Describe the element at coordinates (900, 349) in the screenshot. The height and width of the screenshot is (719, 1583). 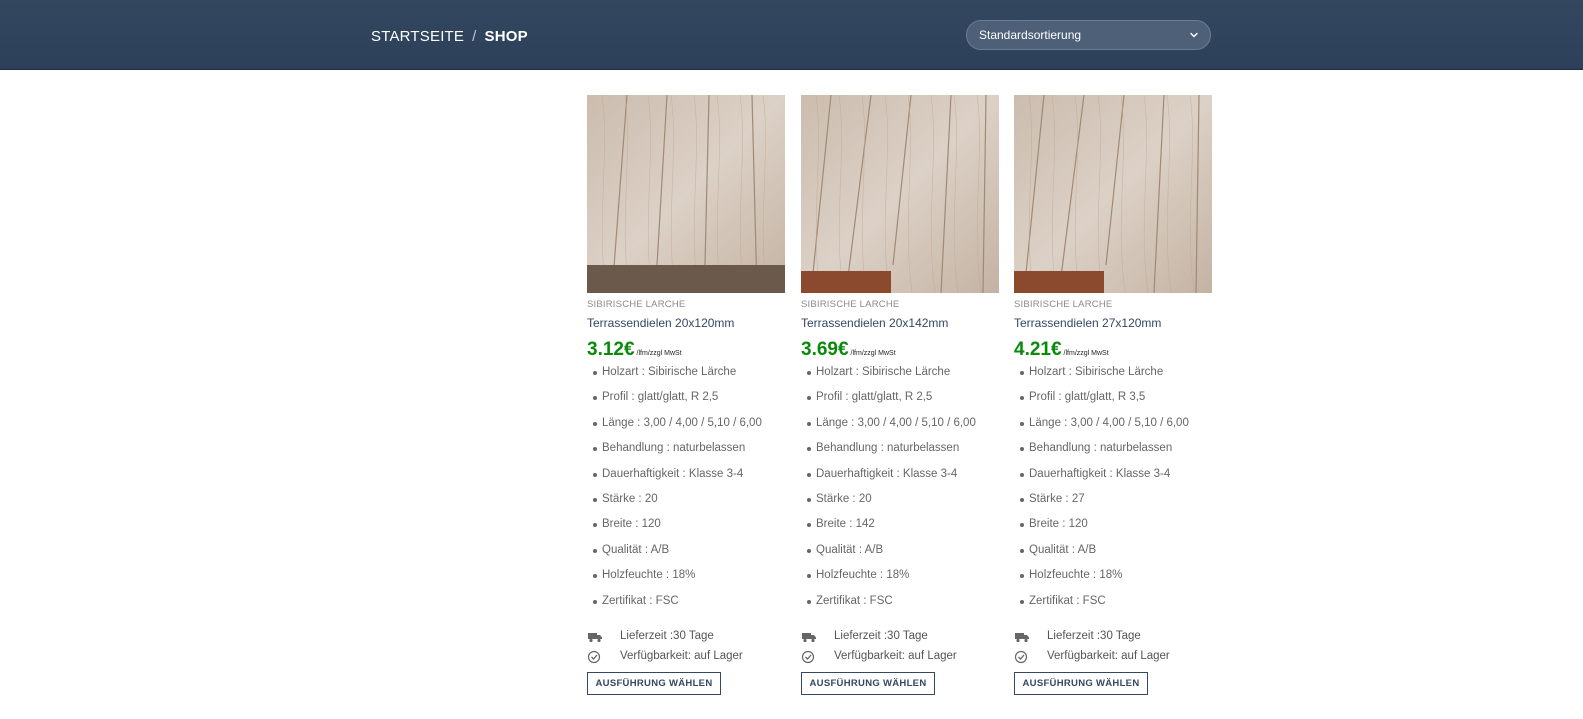
I see `product-price-row: 3.69€ /lfm/zzgl MwSt` at that location.